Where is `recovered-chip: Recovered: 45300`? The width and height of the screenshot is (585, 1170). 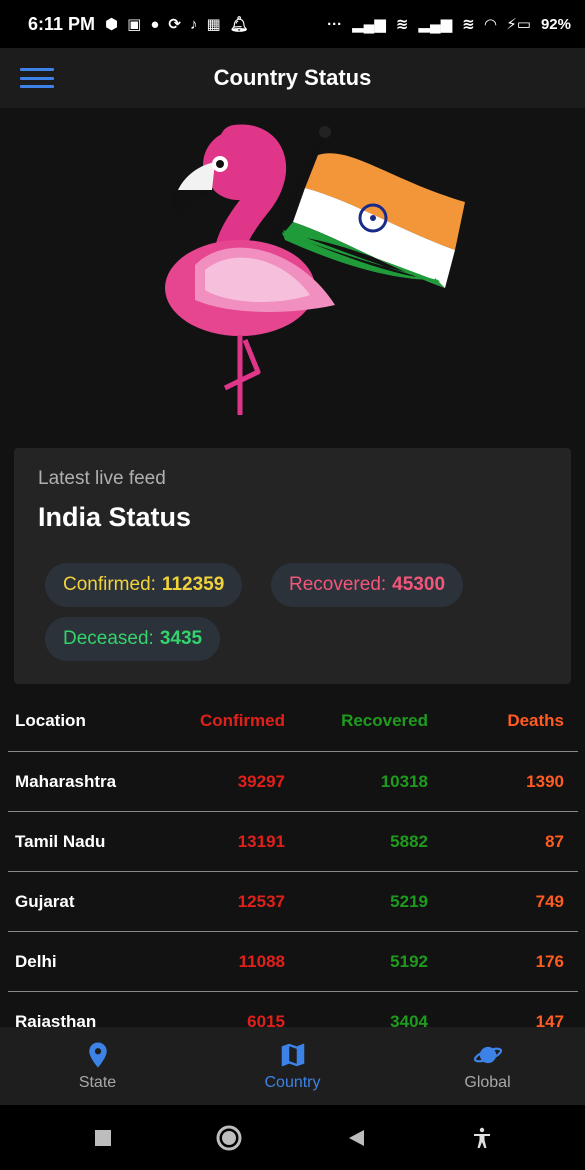
recovered-chip: Recovered: 45300 is located at coordinates (367, 585).